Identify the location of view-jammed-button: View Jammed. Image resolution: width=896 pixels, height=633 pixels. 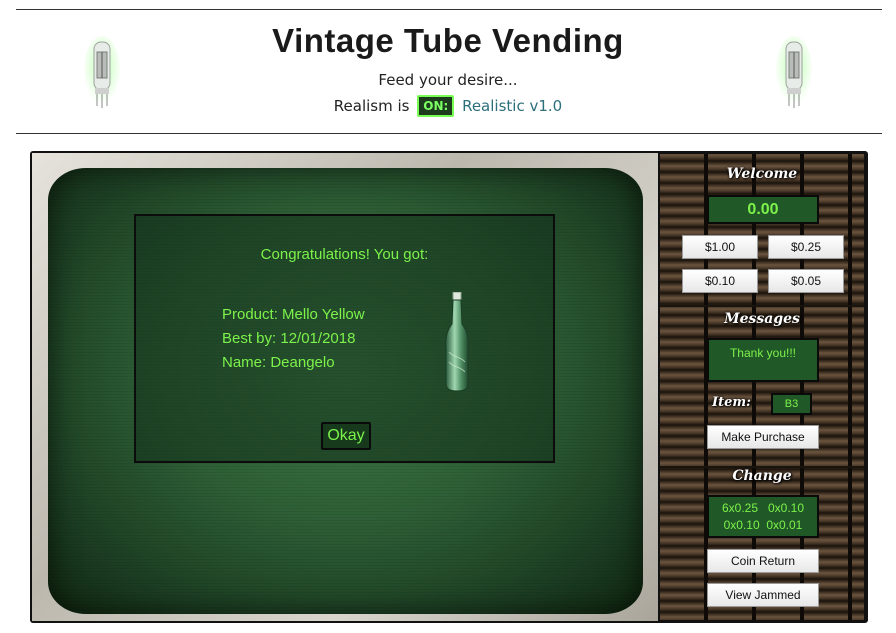
(763, 595).